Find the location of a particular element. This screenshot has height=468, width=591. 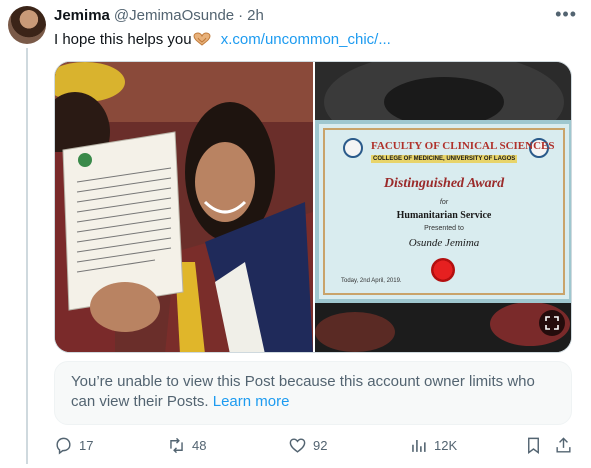

repost-icon is located at coordinates (176, 445).